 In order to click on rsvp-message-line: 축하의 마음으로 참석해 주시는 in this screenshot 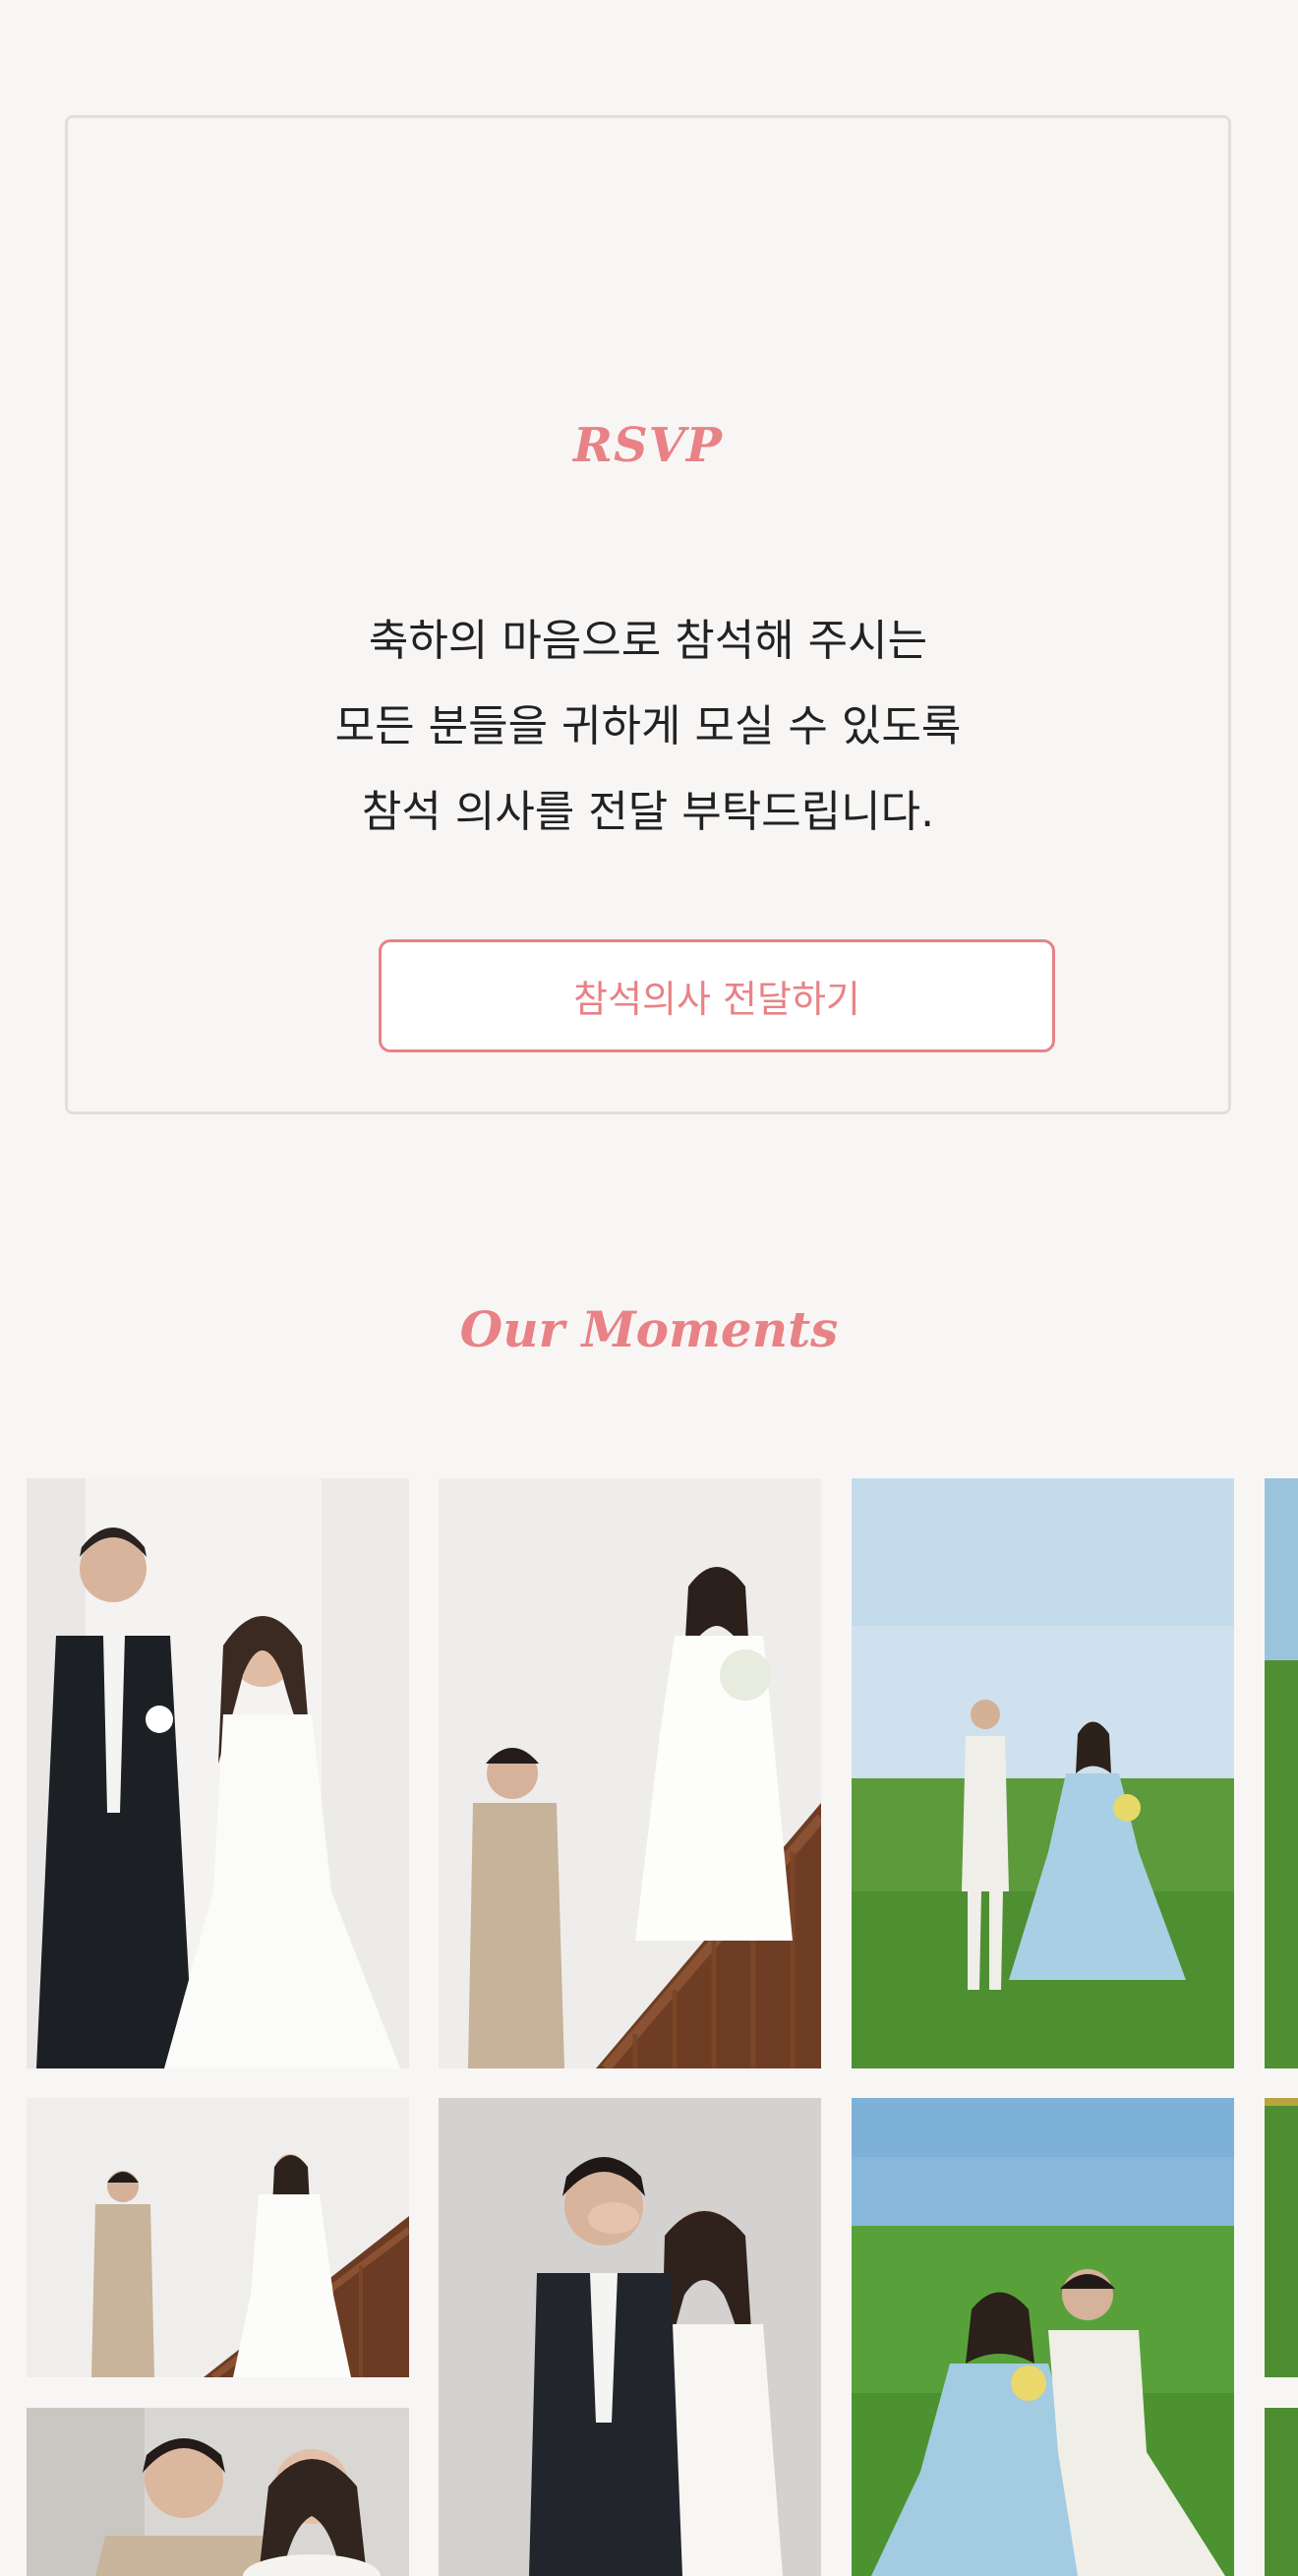, I will do `click(648, 641)`.